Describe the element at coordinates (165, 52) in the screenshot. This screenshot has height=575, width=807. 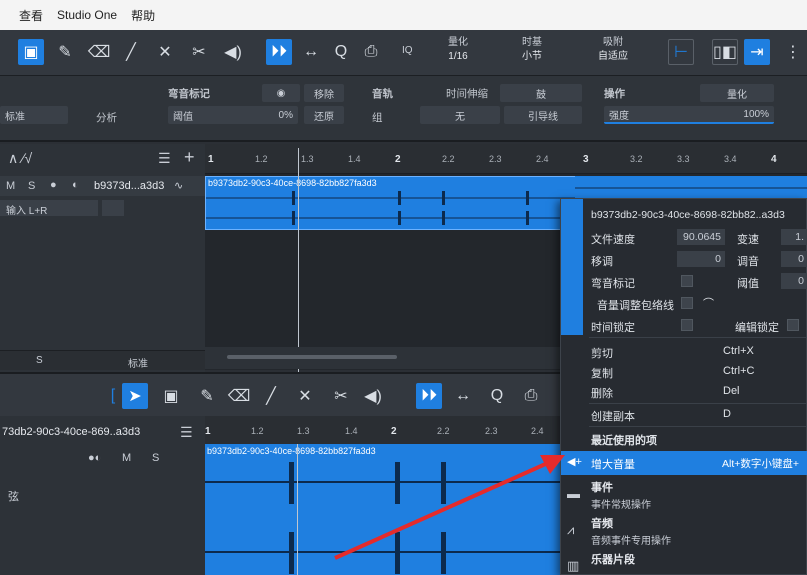
I see `mute-tool-icon: ✕` at that location.